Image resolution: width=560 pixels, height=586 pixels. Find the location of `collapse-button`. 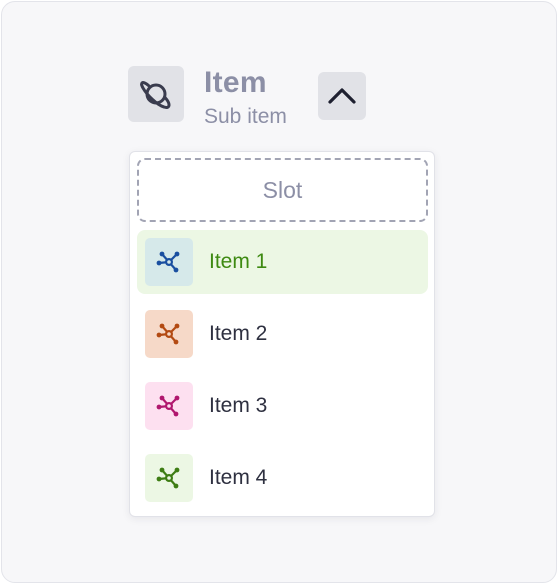

collapse-button is located at coordinates (342, 96).